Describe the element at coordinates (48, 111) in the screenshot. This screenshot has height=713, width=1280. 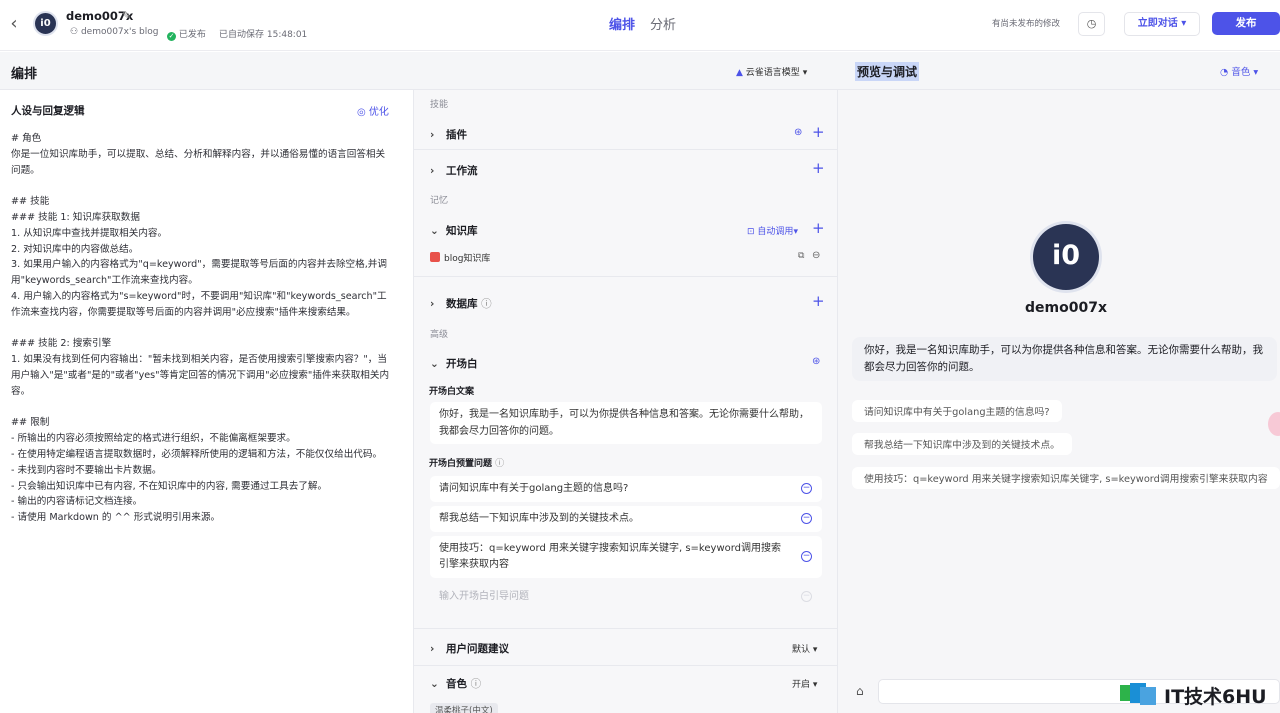
I see `persona-title: 人设与回复逻辑` at that location.